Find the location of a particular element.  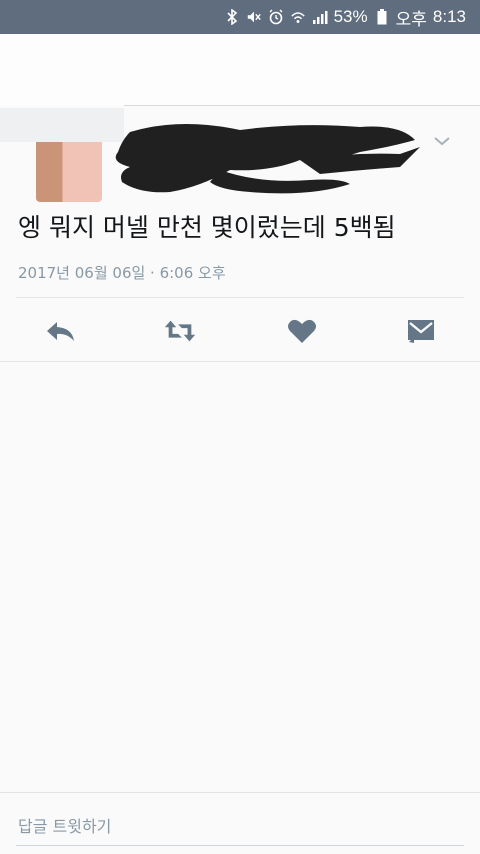

like-button is located at coordinates (302, 331).